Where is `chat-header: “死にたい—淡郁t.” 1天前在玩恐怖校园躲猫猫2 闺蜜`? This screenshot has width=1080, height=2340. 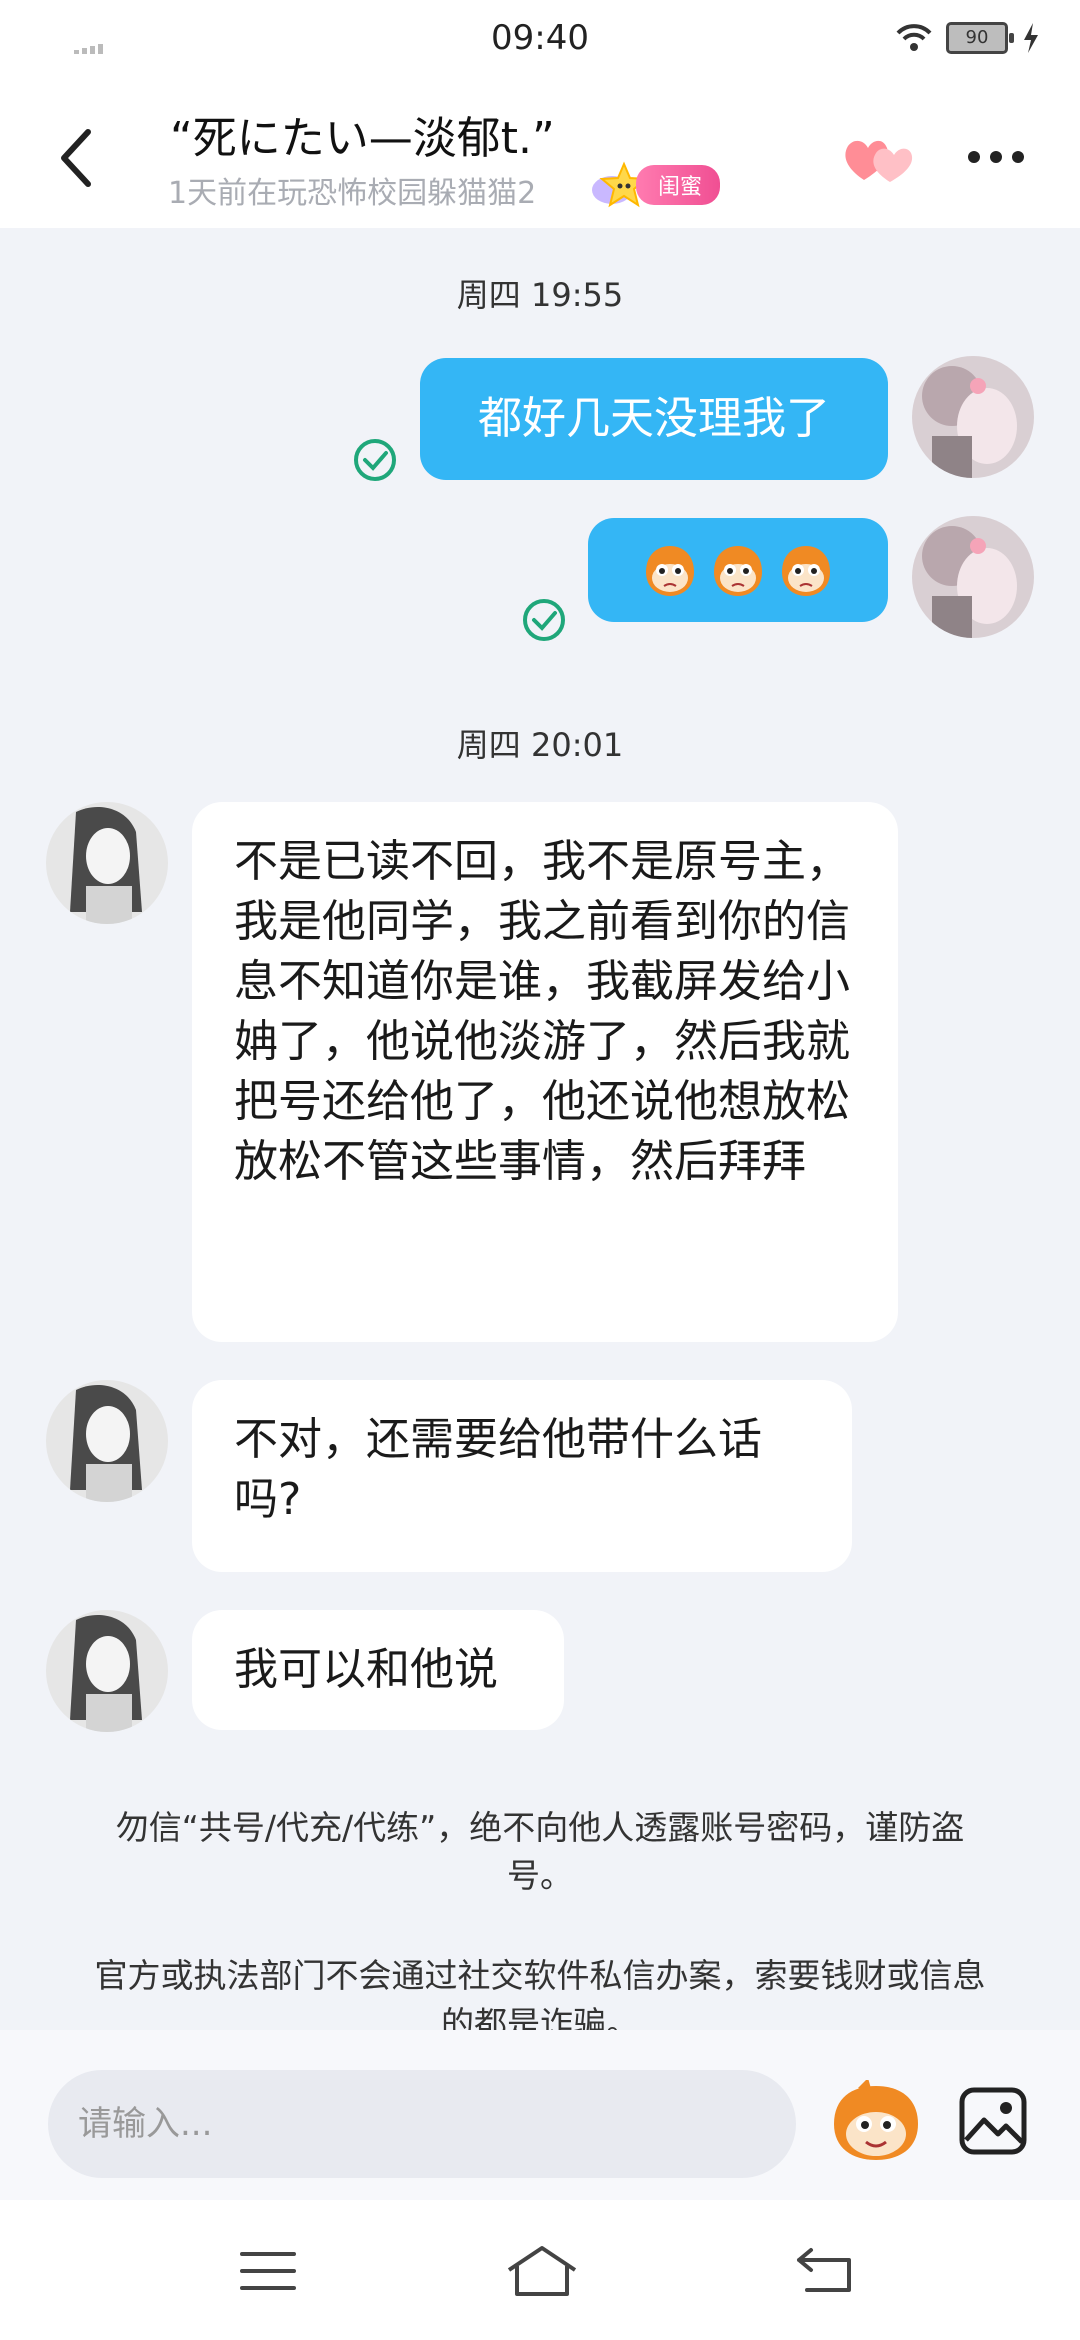
chat-header: “死にたい—淡郁t.” 1天前在玩恐怖校园躲猫猫2 闺蜜 is located at coordinates (540, 154).